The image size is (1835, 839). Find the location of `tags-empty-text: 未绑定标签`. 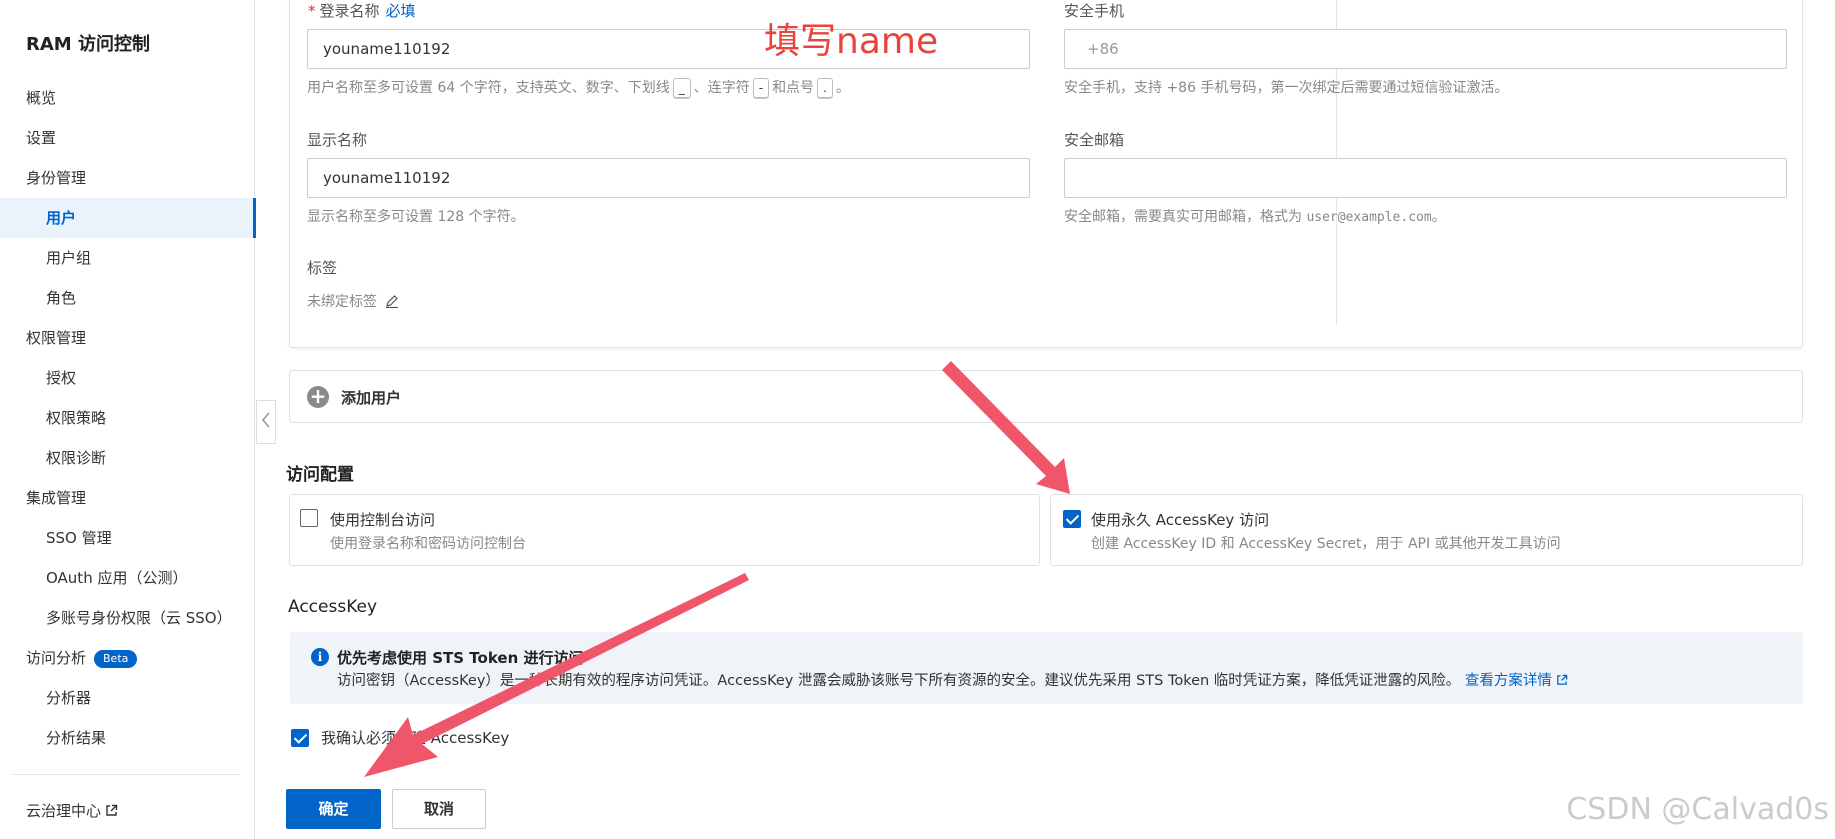

tags-empty-text: 未绑定标签 is located at coordinates (342, 302).